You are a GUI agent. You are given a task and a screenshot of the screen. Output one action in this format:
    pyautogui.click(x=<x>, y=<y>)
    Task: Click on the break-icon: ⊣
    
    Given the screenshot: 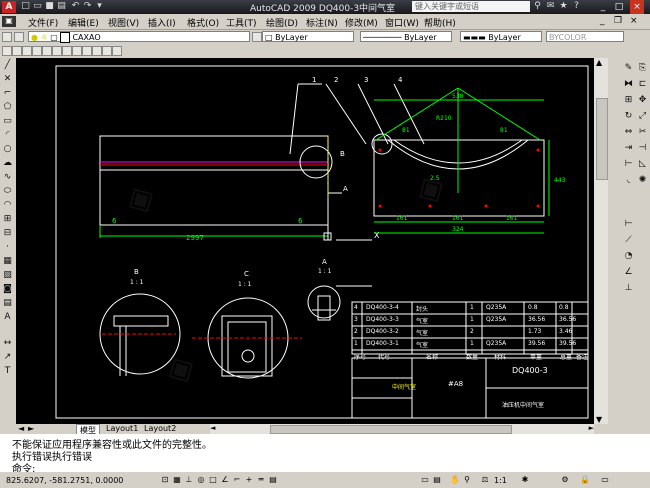 What is the action you would take?
    pyautogui.click(x=642, y=148)
    